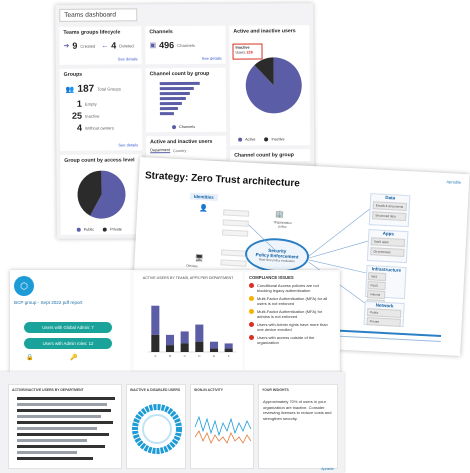 The width and height of the screenshot is (470, 473). What do you see at coordinates (105, 229) in the screenshot?
I see `legend-dot-private` at bounding box center [105, 229].